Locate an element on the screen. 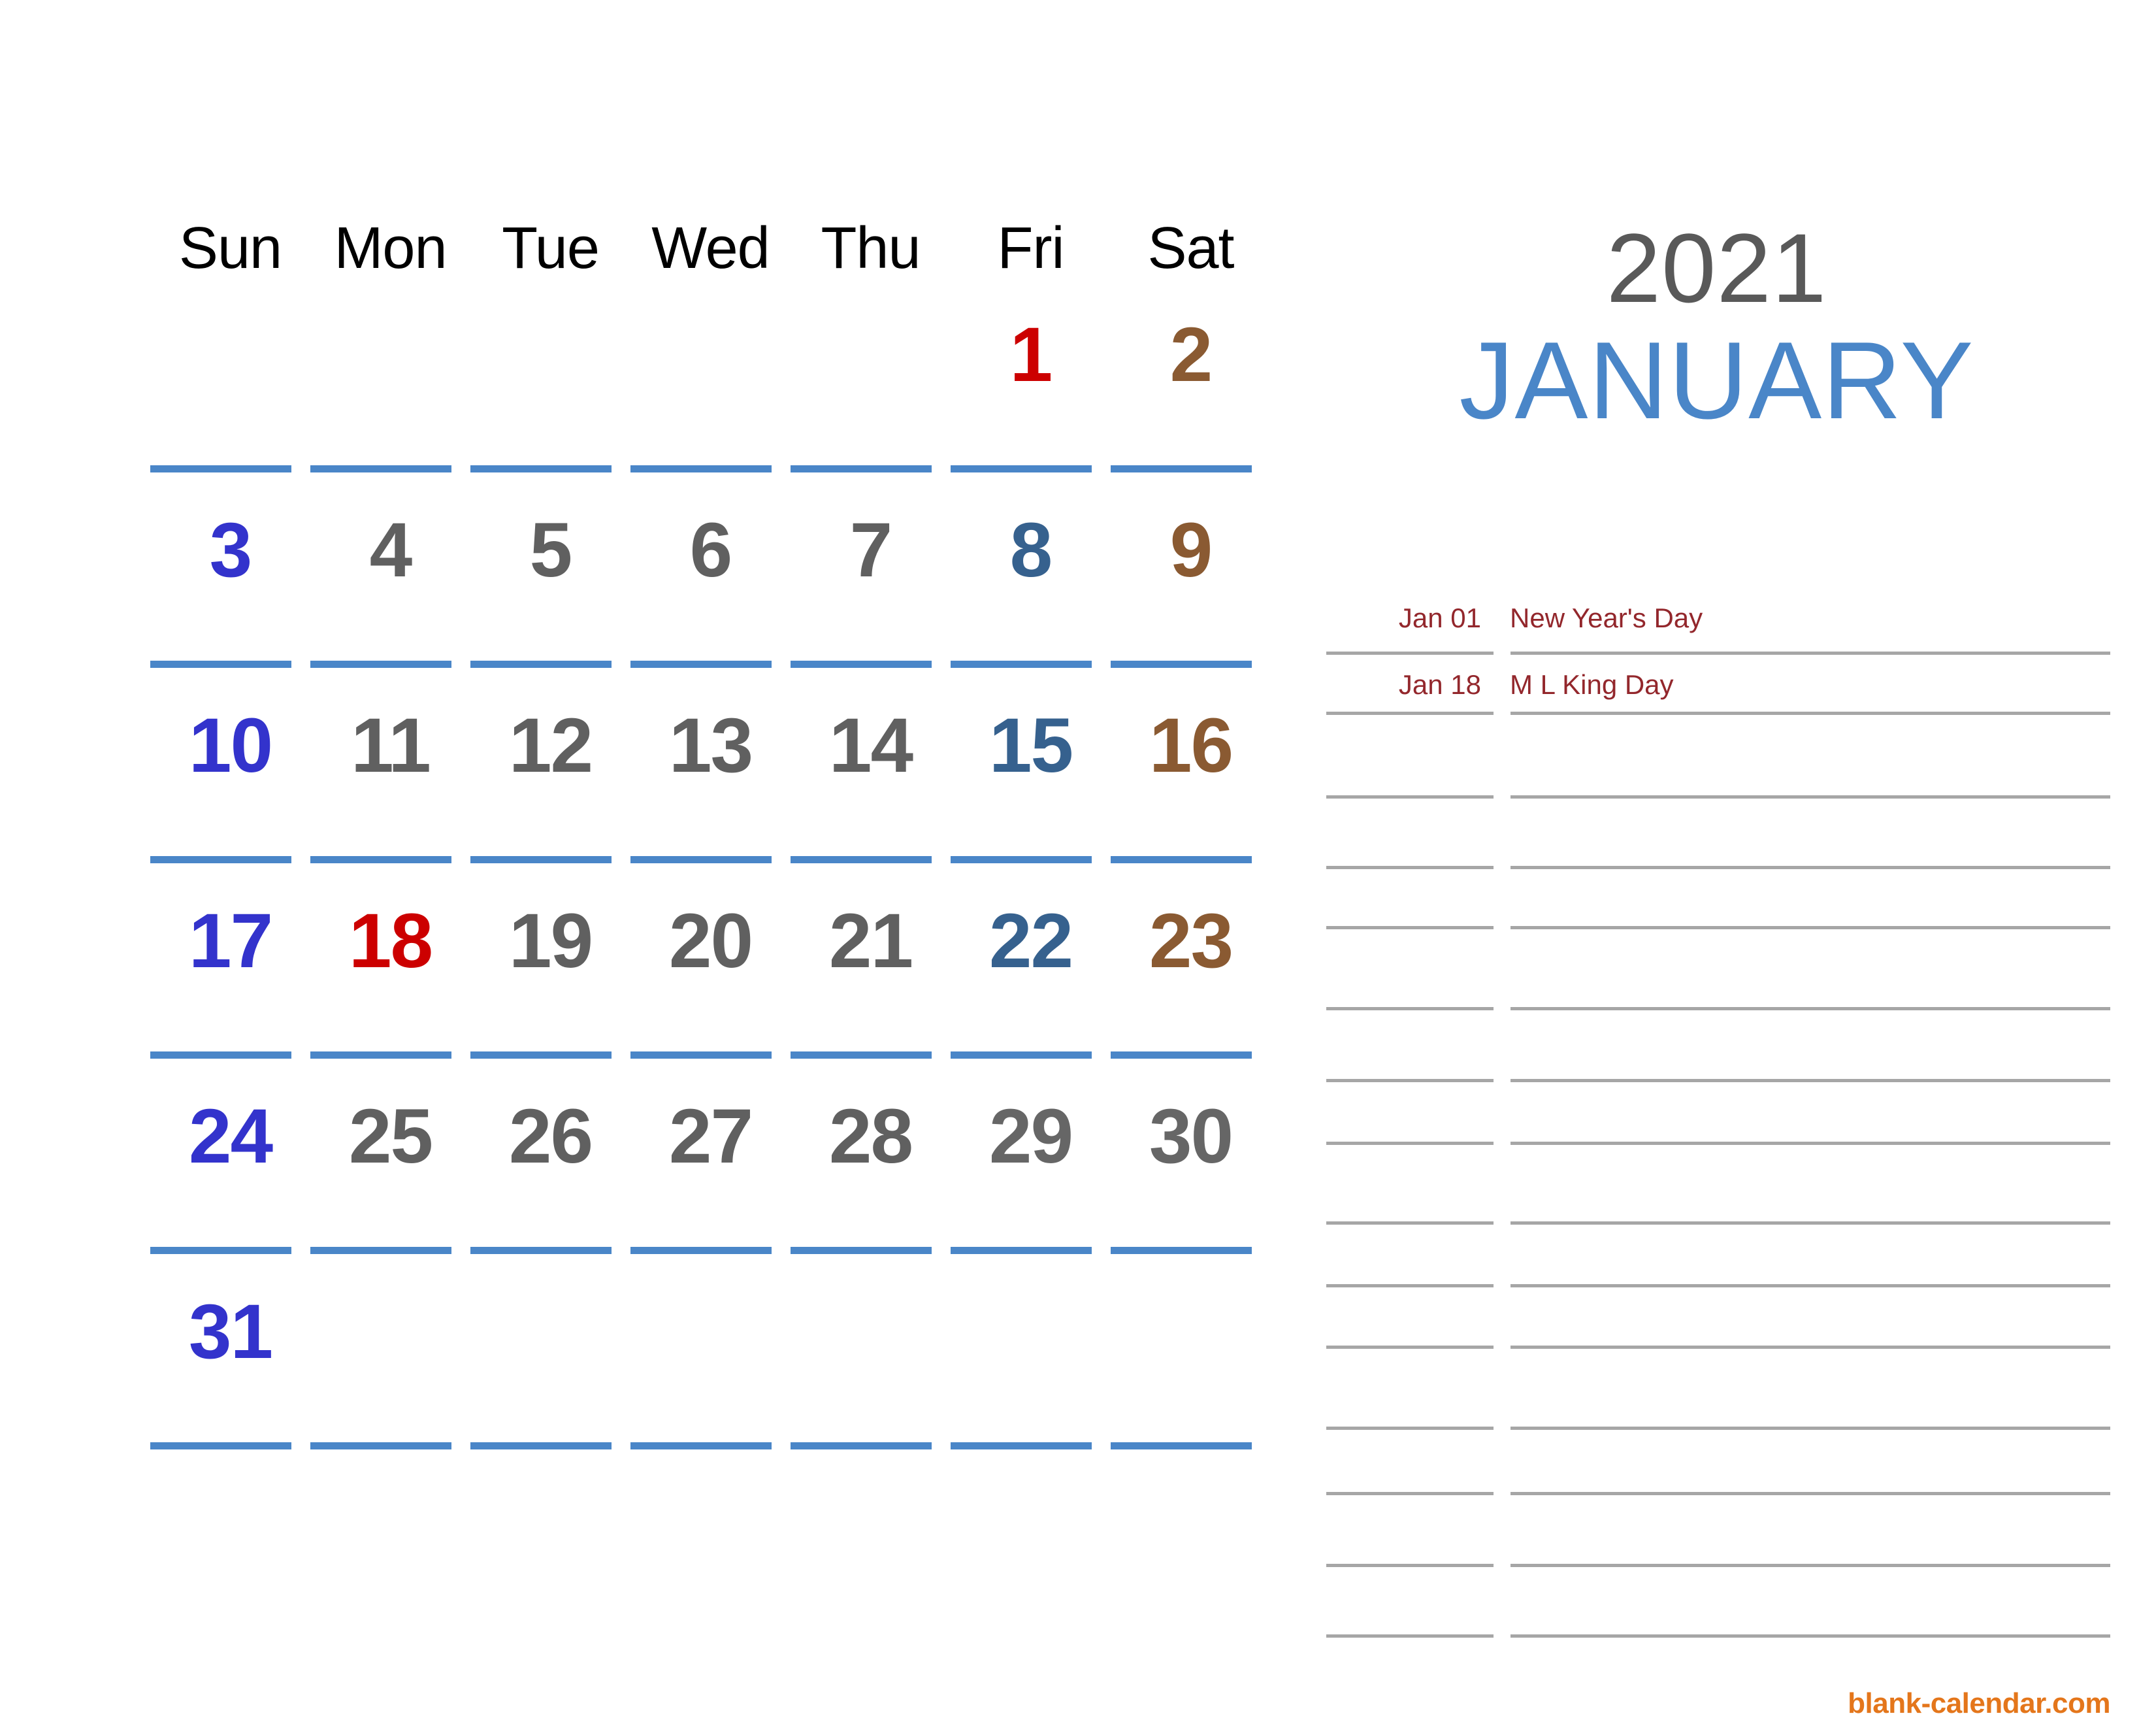 The width and height of the screenshot is (2156, 1720). day-cell-29: 29 is located at coordinates (1031, 1173).